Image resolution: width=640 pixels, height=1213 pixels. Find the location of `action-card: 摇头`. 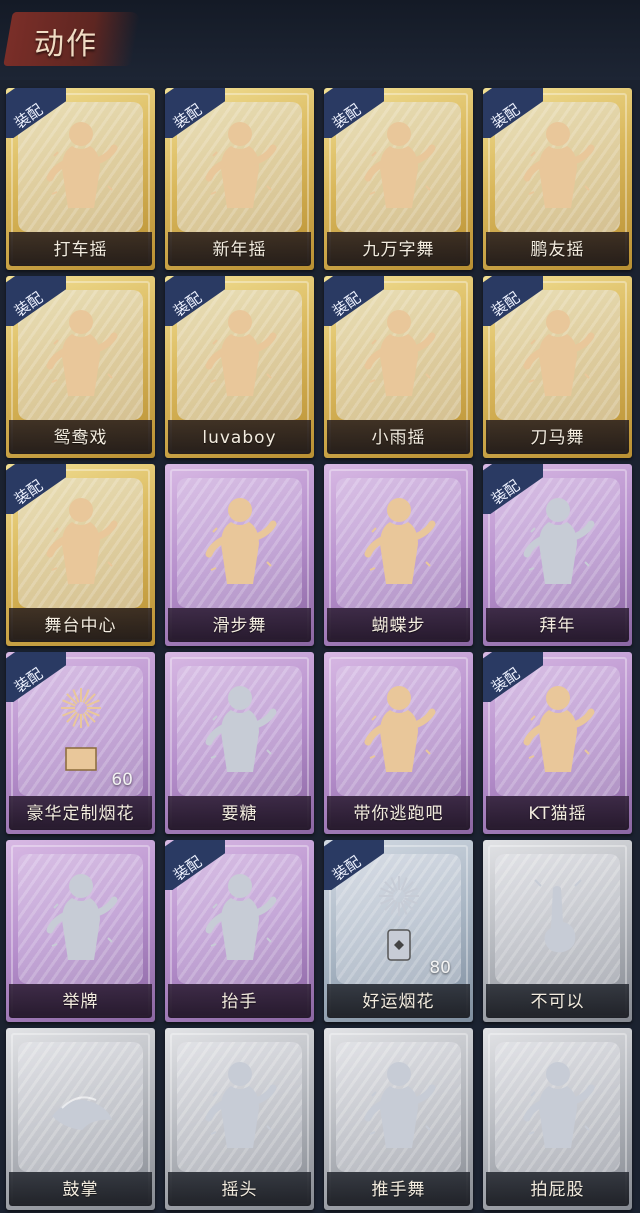

action-card: 摇头 is located at coordinates (239, 1119).